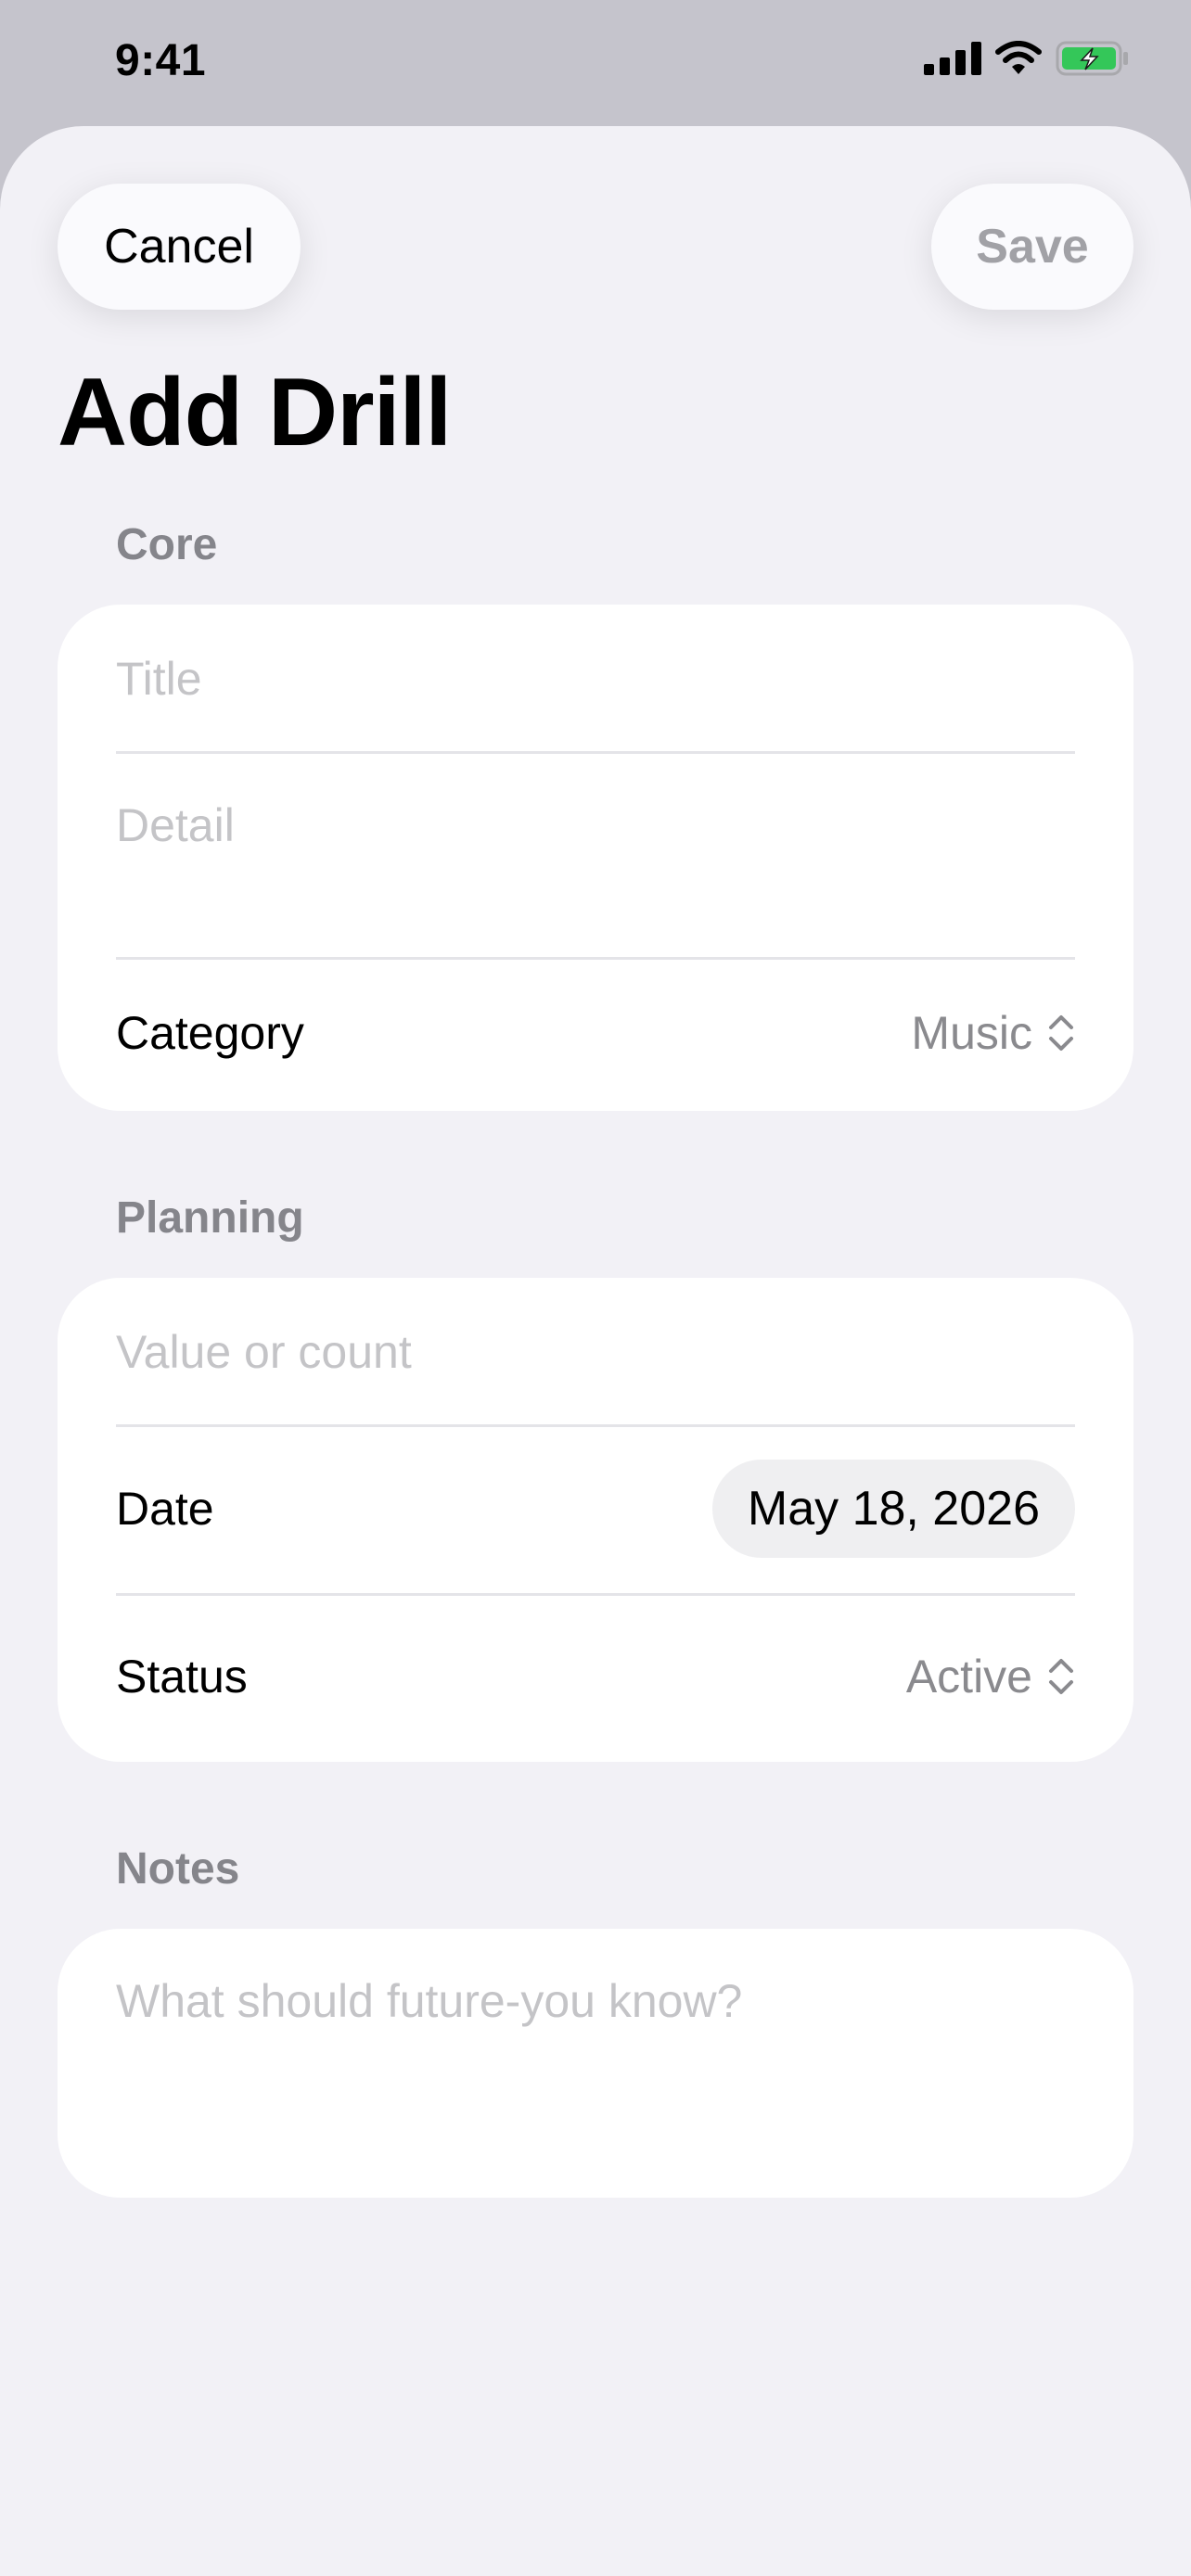 Image resolution: width=1191 pixels, height=2576 pixels. Describe the element at coordinates (255, 413) in the screenshot. I see `page-title: Add Drill` at that location.